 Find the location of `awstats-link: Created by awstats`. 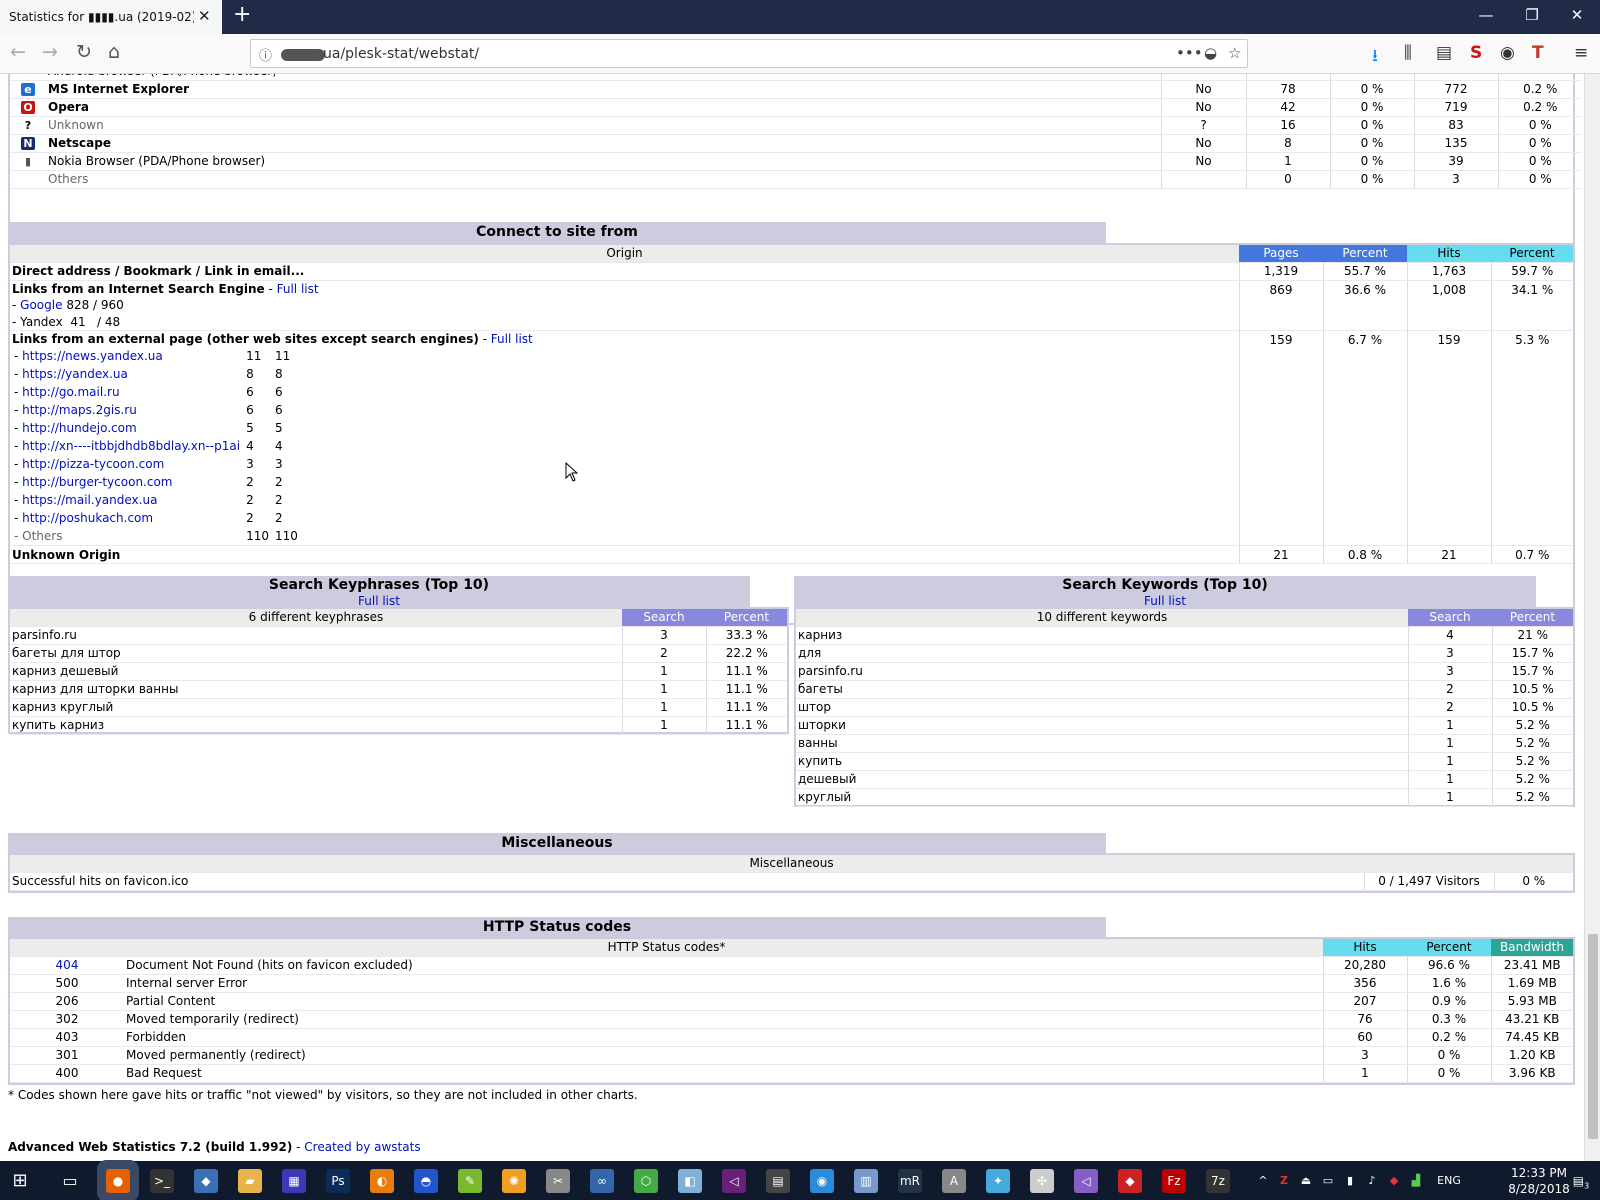

awstats-link: Created by awstats is located at coordinates (362, 1147).